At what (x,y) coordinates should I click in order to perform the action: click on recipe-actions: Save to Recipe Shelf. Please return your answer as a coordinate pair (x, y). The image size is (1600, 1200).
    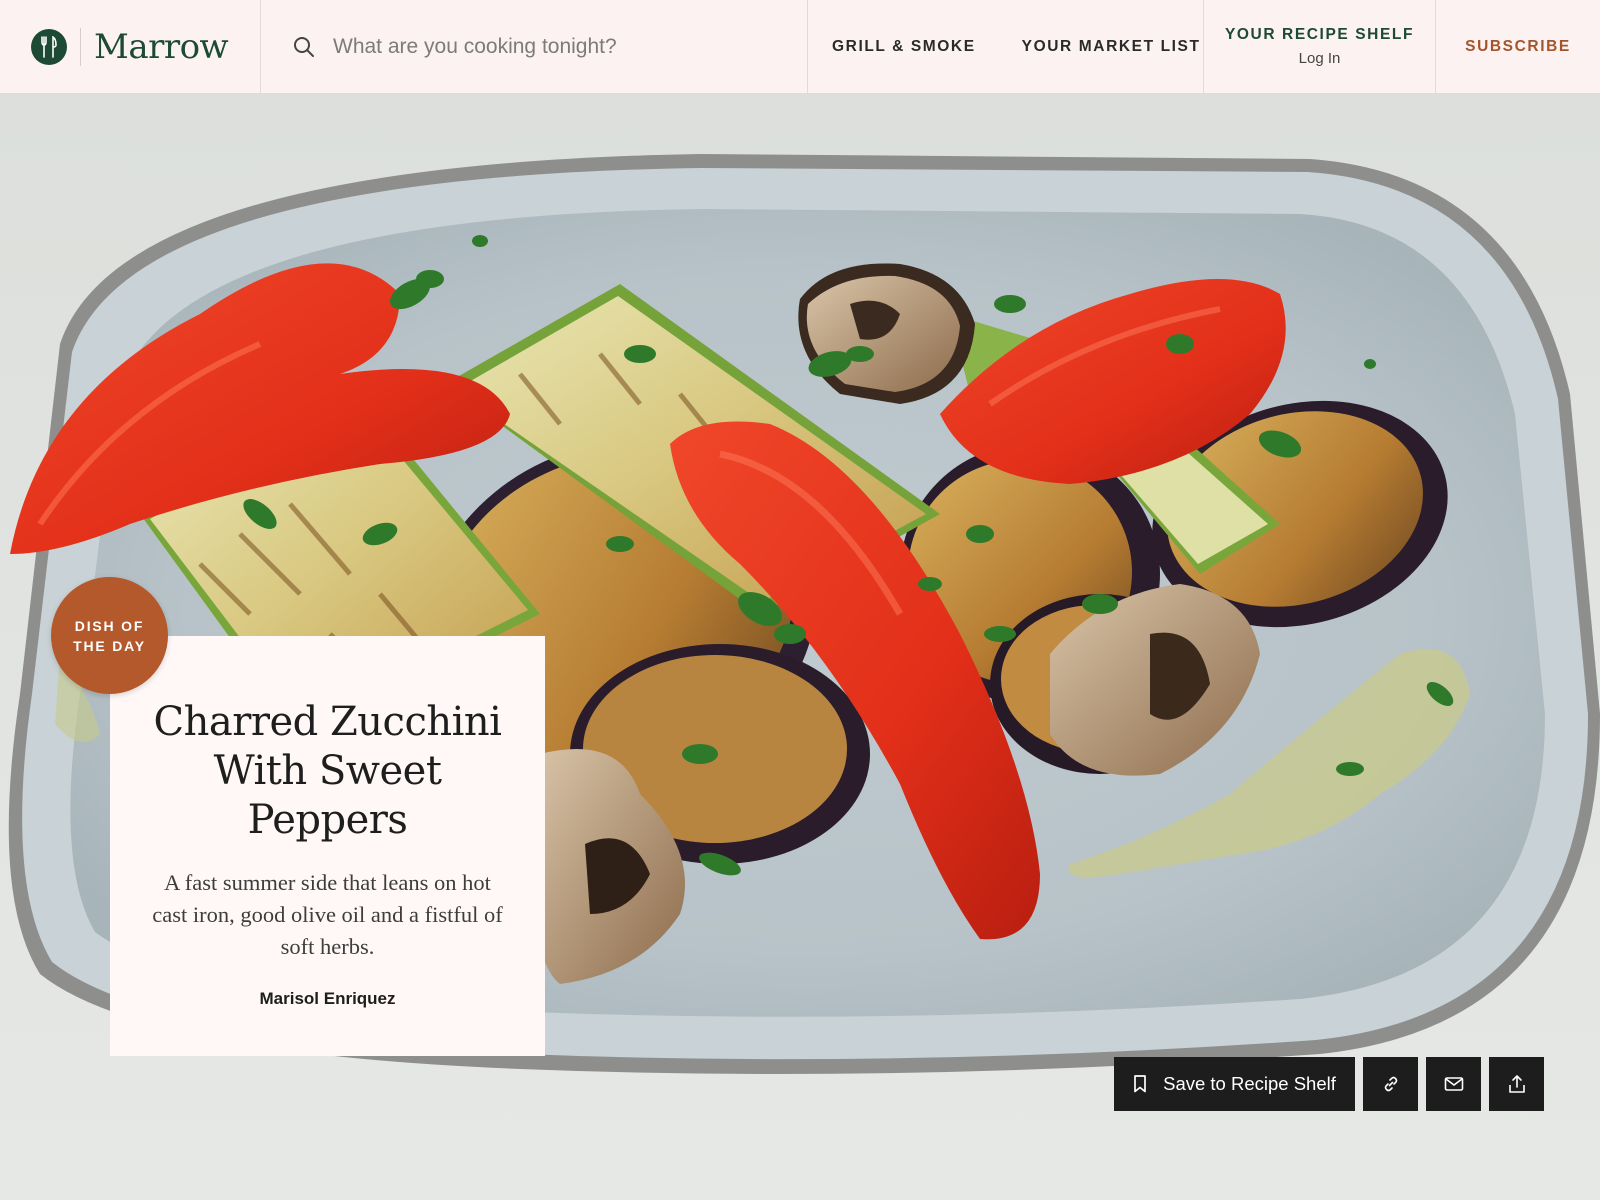
    Looking at the image, I should click on (1329, 1084).